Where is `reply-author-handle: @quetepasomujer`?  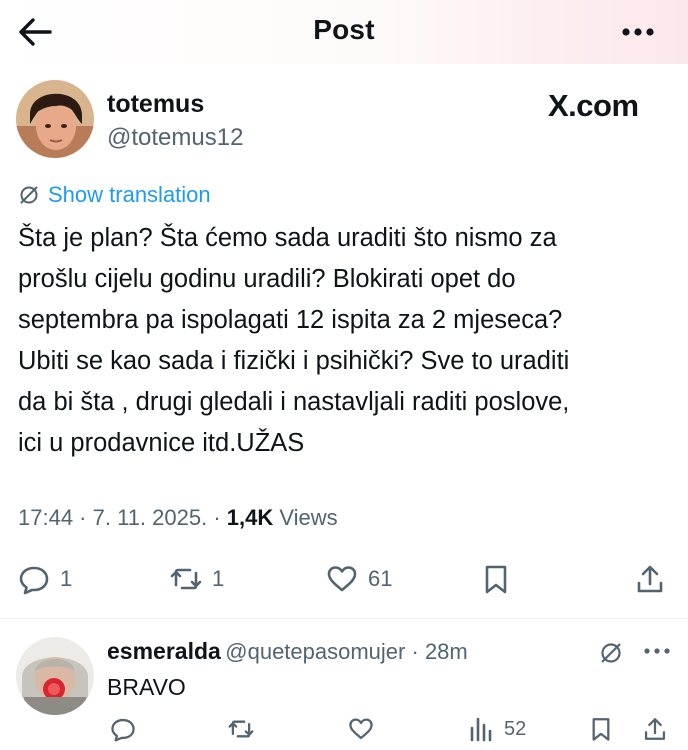 reply-author-handle: @quetepasomujer is located at coordinates (315, 651).